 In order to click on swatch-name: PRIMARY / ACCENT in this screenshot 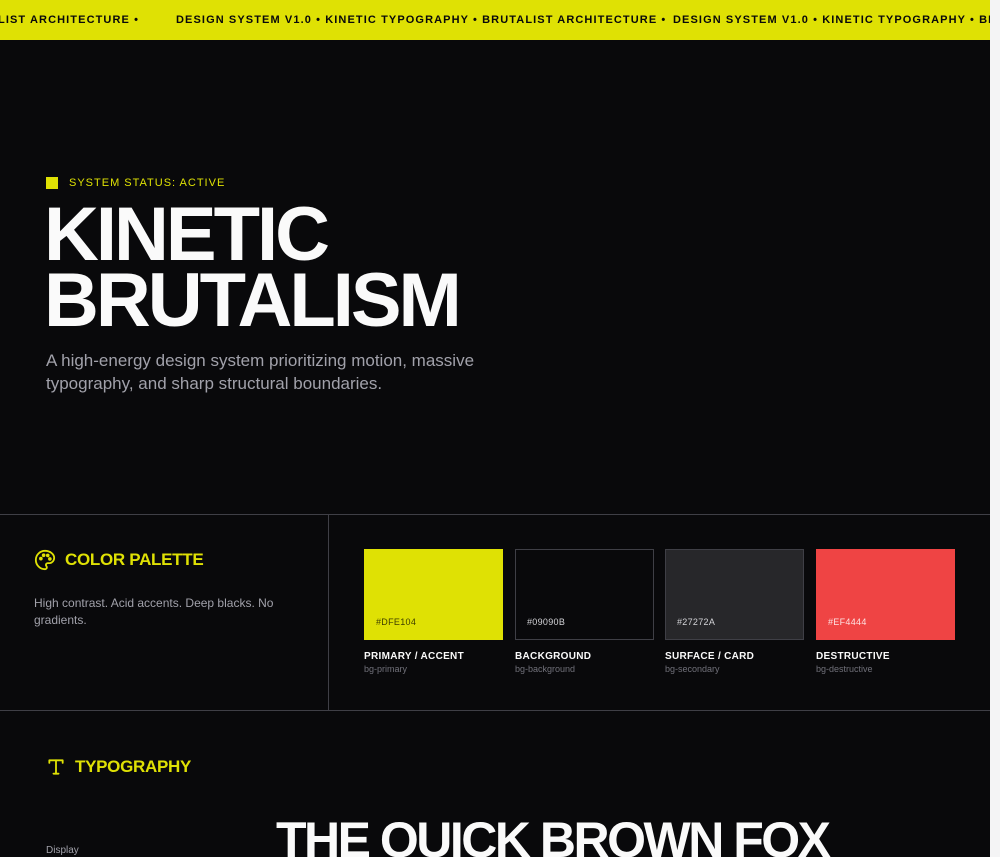, I will do `click(414, 656)`.